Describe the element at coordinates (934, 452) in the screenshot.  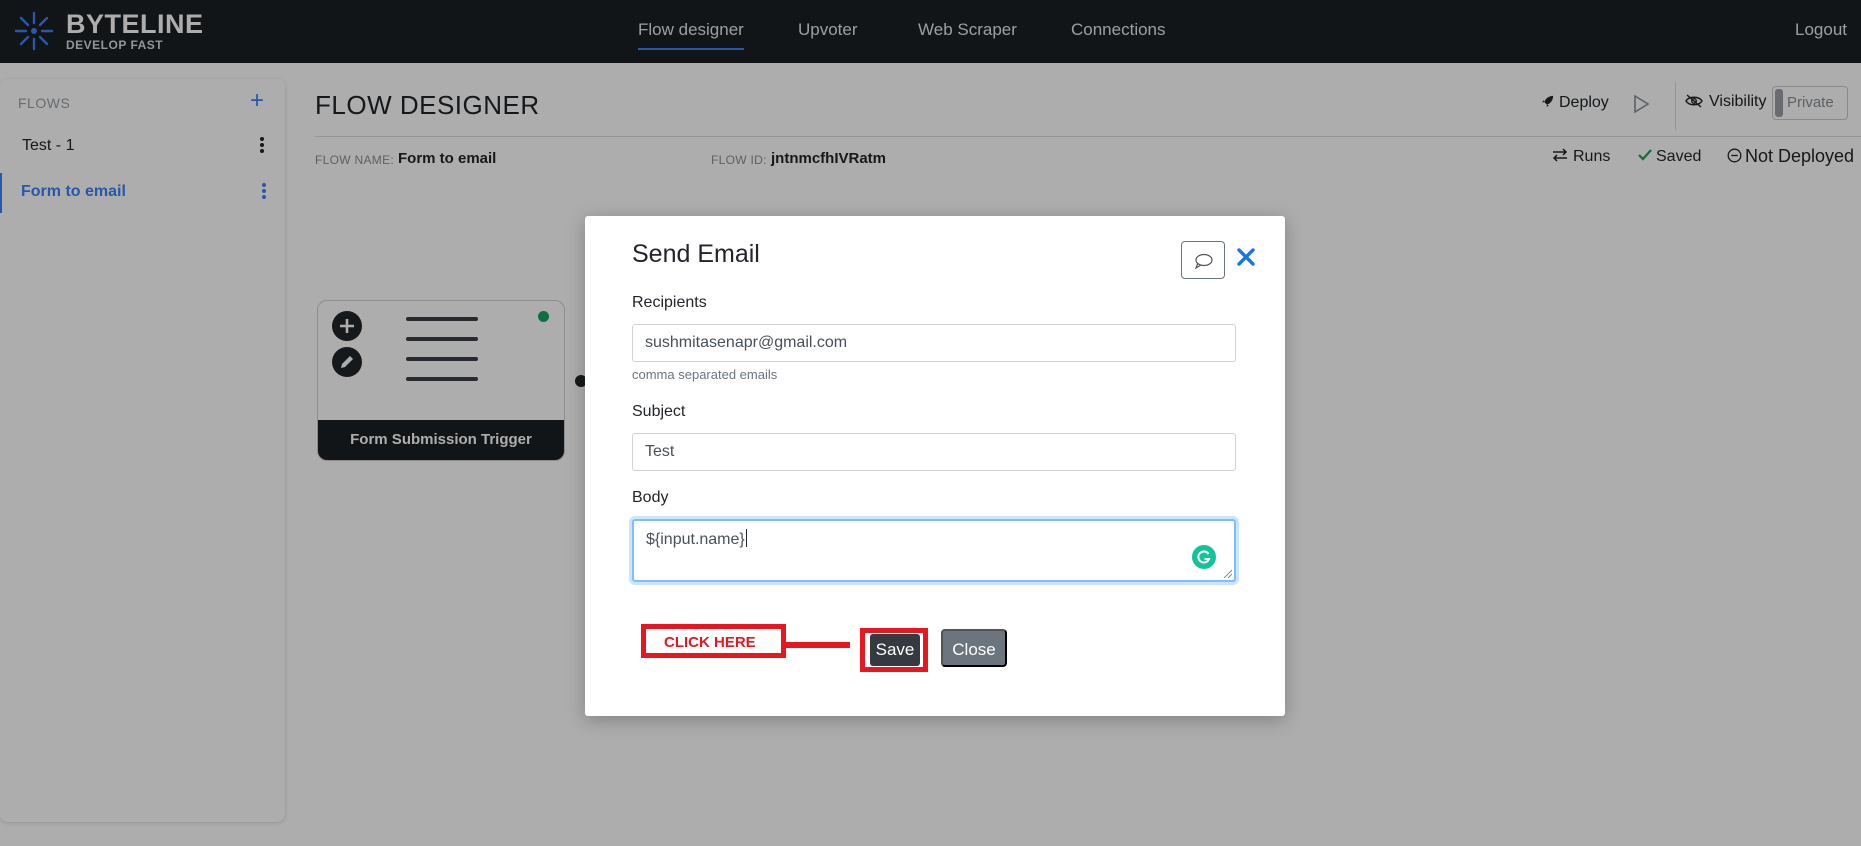
I see `subject-input: Test` at that location.